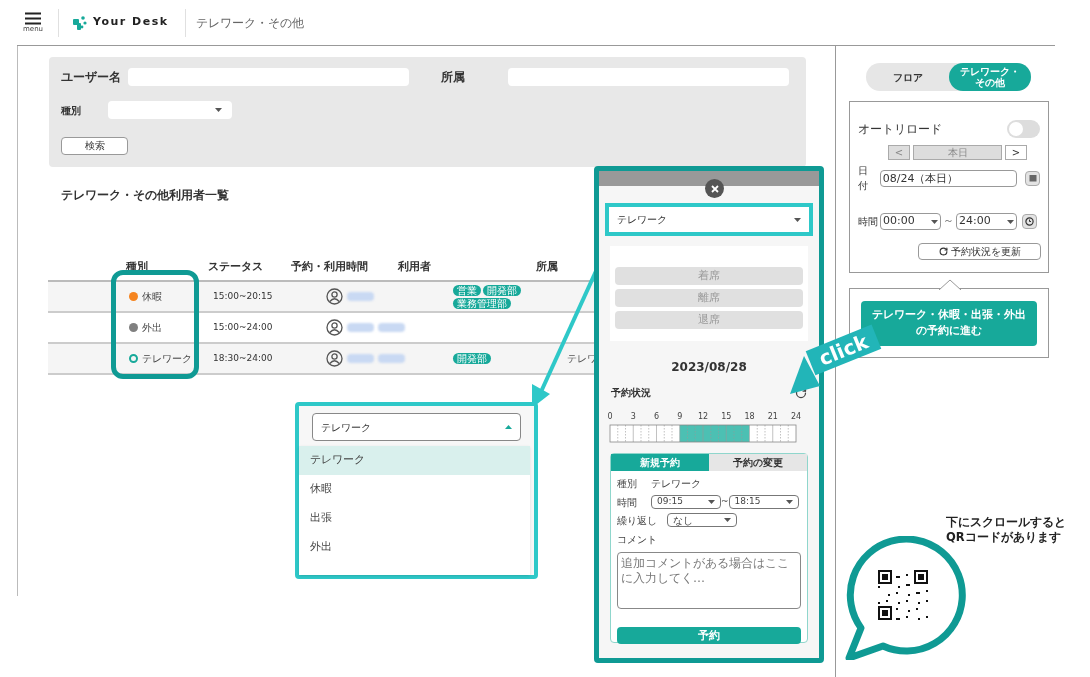 The width and height of the screenshot is (1090, 677). What do you see at coordinates (145, 195) in the screenshot?
I see `list-title: テレワーク・その他利用者一覧` at bounding box center [145, 195].